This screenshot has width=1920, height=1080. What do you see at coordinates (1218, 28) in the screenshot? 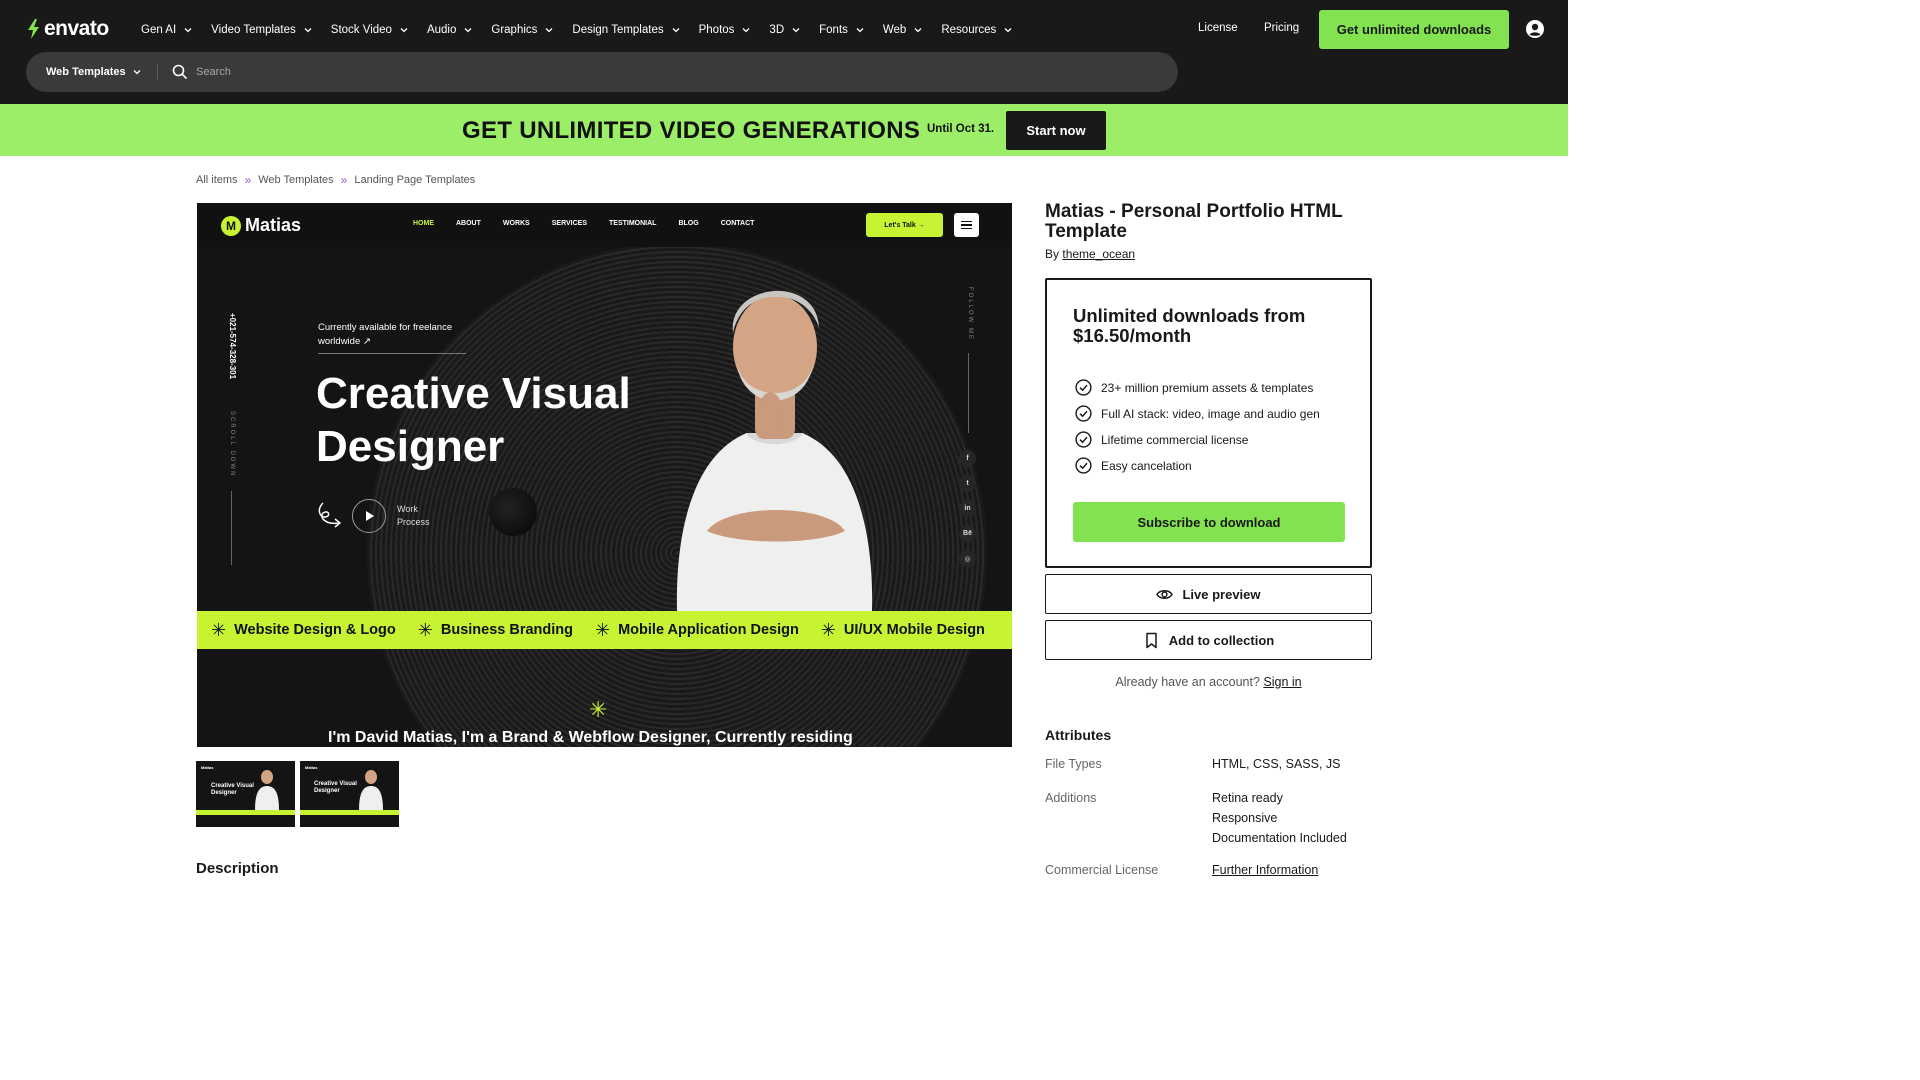
I see `license-link: License` at bounding box center [1218, 28].